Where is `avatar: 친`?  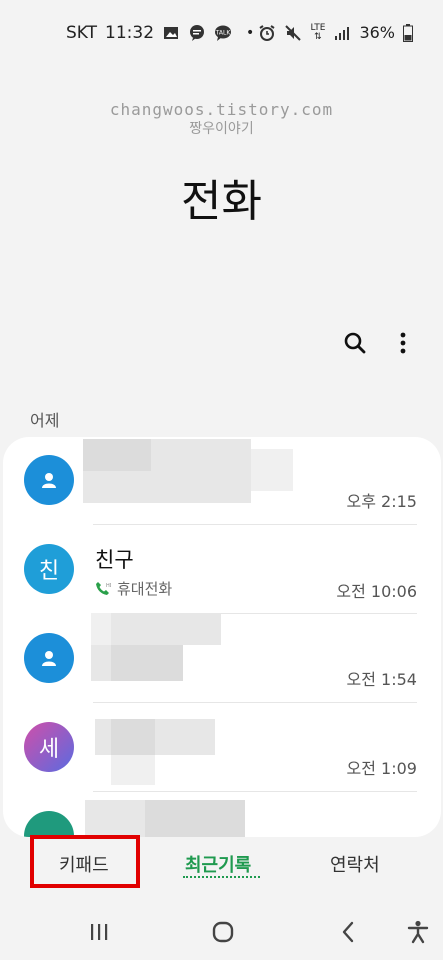 avatar: 친 is located at coordinates (49, 569).